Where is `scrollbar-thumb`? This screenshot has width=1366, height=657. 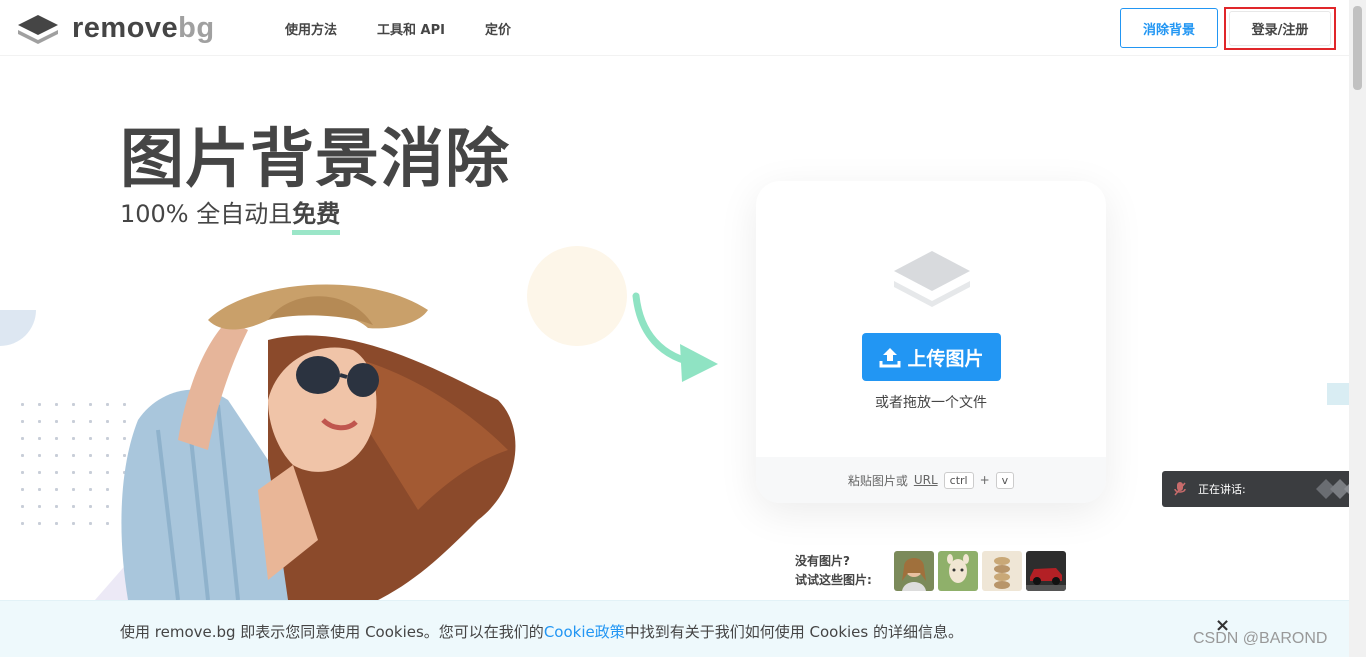 scrollbar-thumb is located at coordinates (1357, 48).